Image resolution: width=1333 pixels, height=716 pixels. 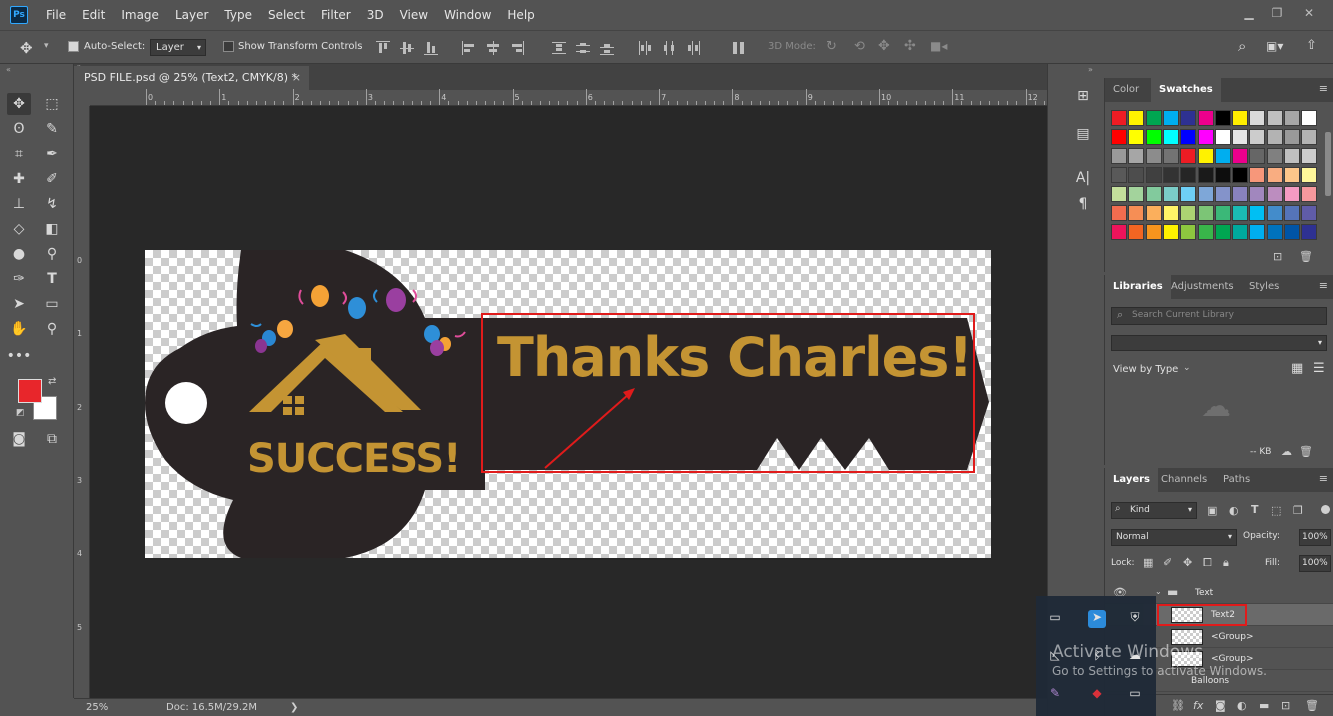 What do you see at coordinates (1242, 705) in the screenshot?
I see `adjustment-layer-icon: ◐` at bounding box center [1242, 705].